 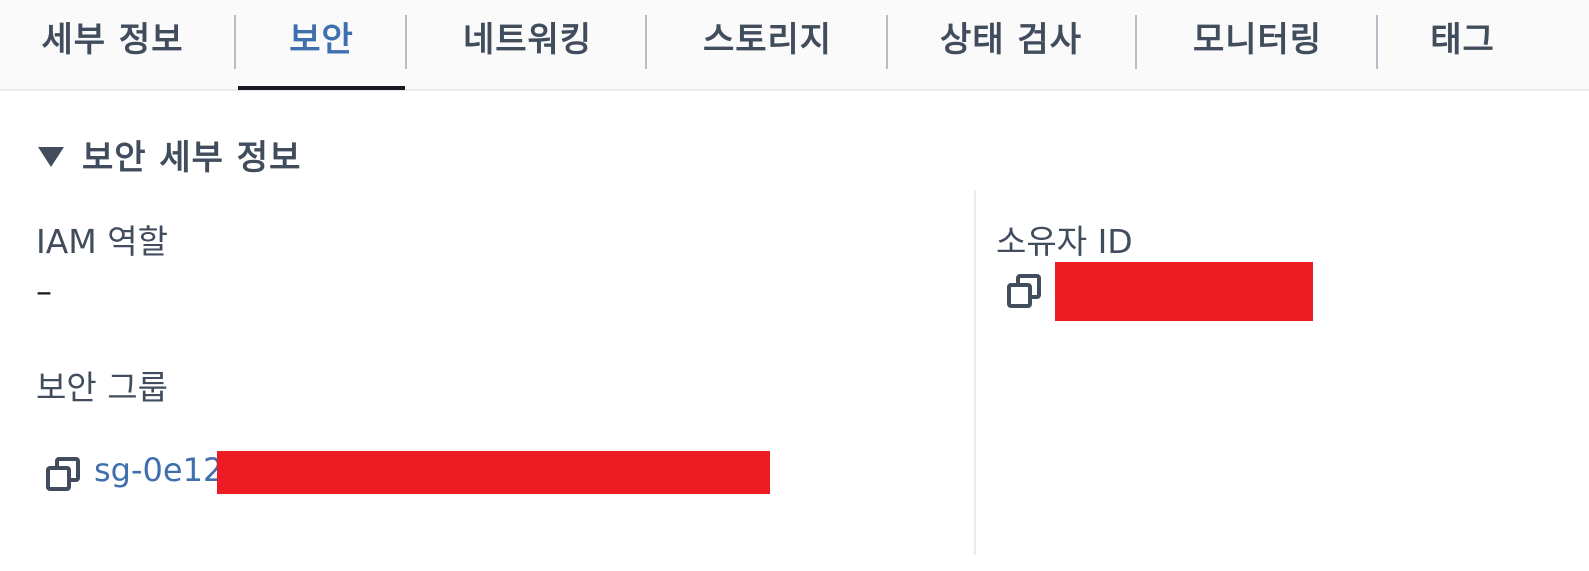 I want to click on caret-down-icon, so click(x=51, y=157).